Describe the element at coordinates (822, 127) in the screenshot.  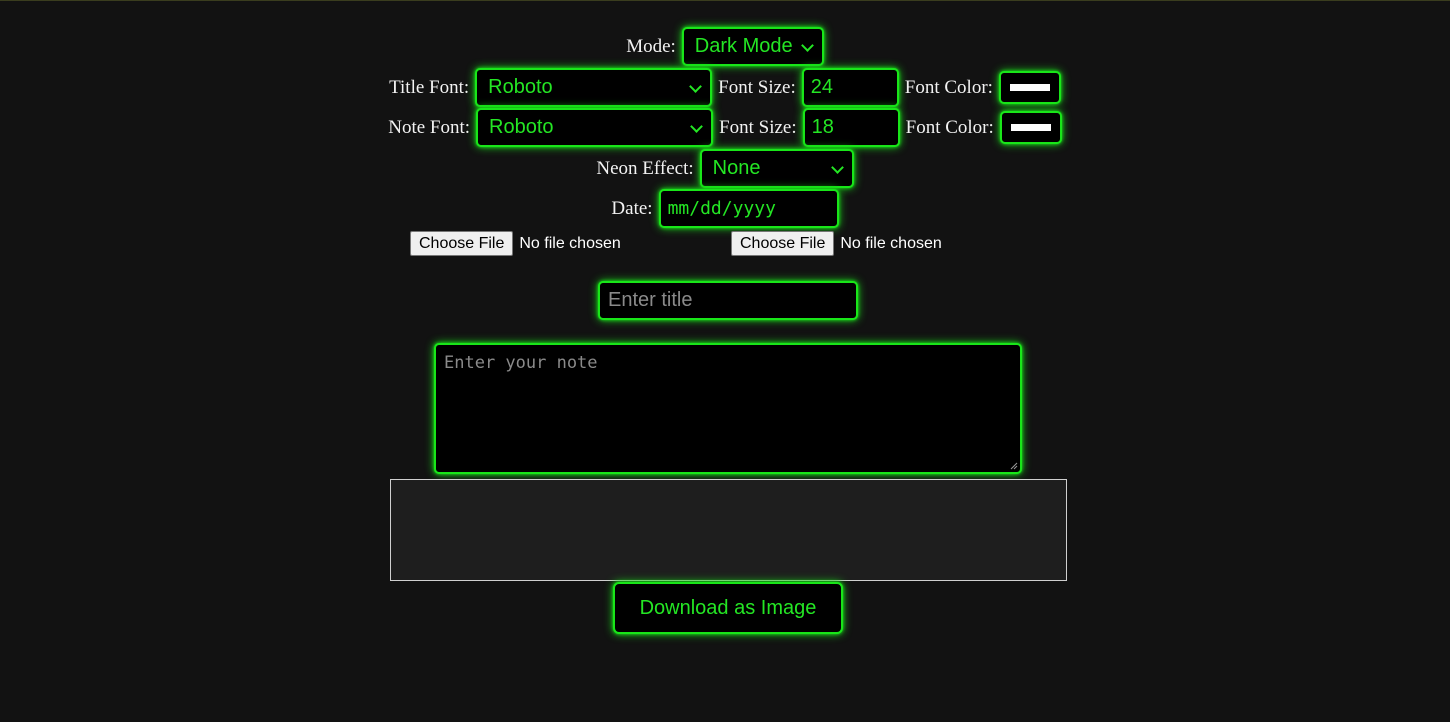
I see `note-font-size-value: 18` at that location.